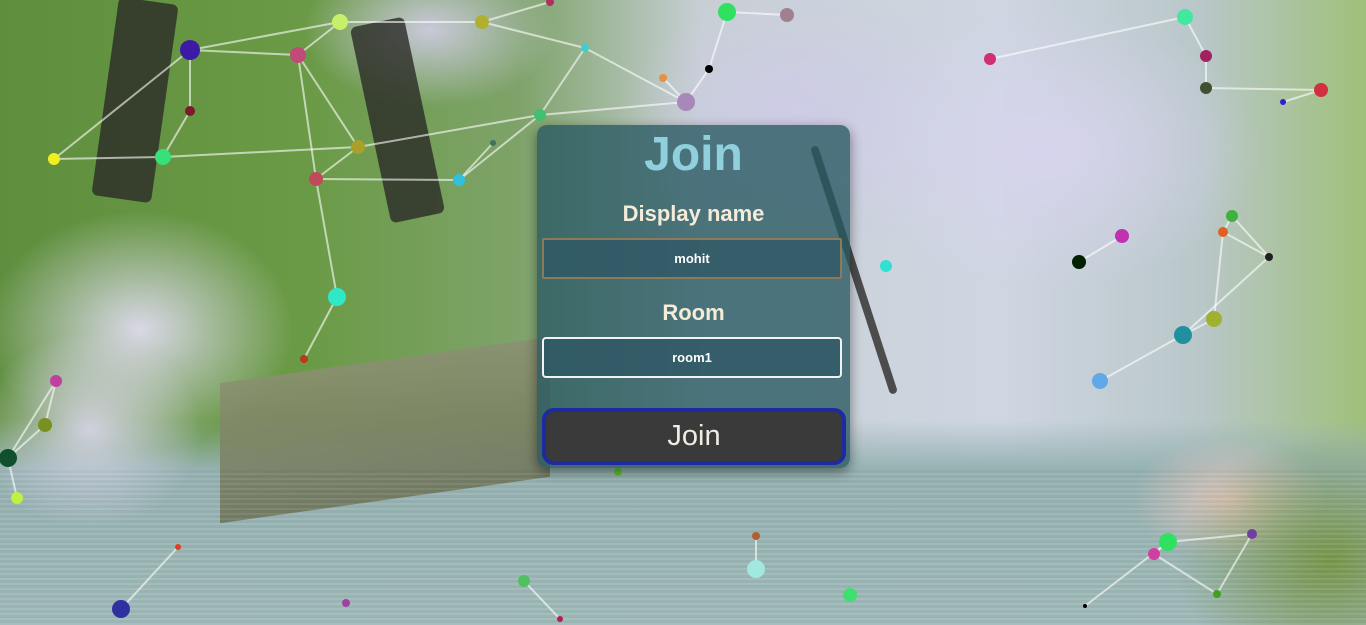 The height and width of the screenshot is (625, 1366). I want to click on room-input, so click(692, 357).